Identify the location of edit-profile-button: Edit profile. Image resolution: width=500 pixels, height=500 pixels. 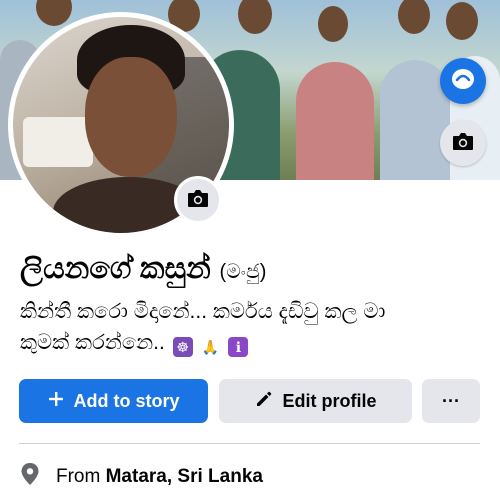
(315, 401).